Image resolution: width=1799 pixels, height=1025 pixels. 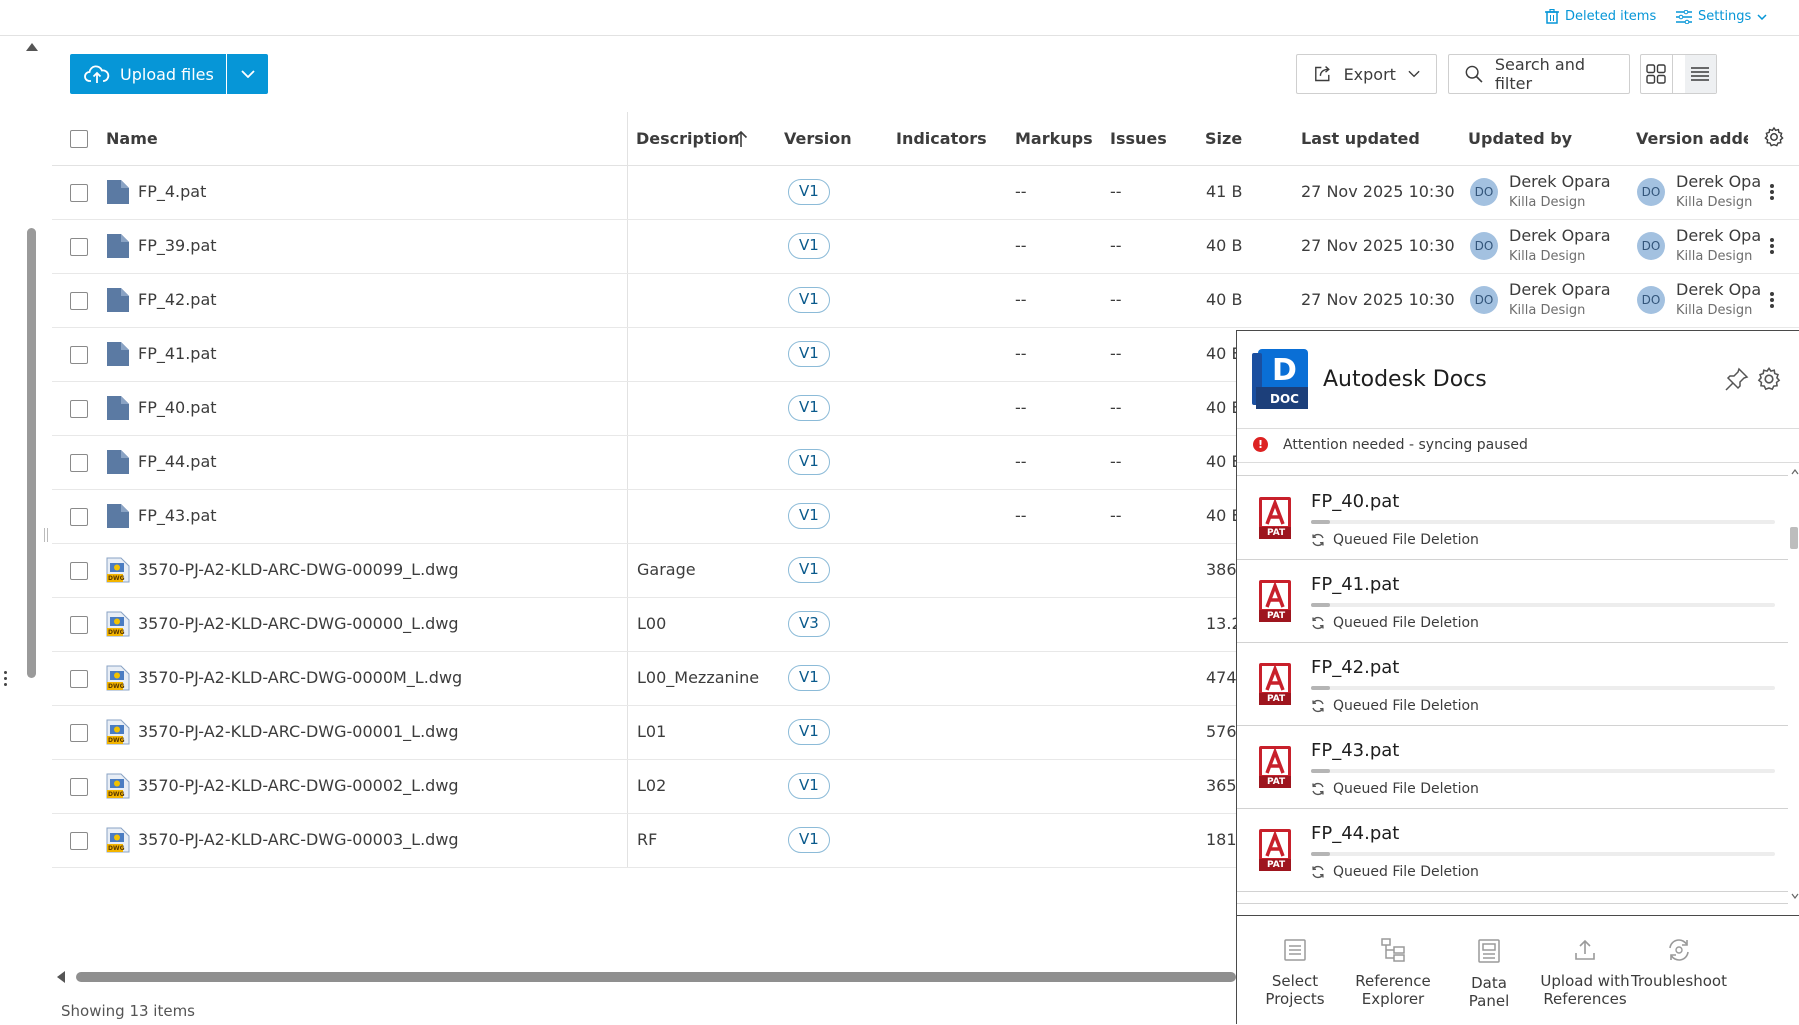 I want to click on upload-files-button: Upload files, so click(x=148, y=74).